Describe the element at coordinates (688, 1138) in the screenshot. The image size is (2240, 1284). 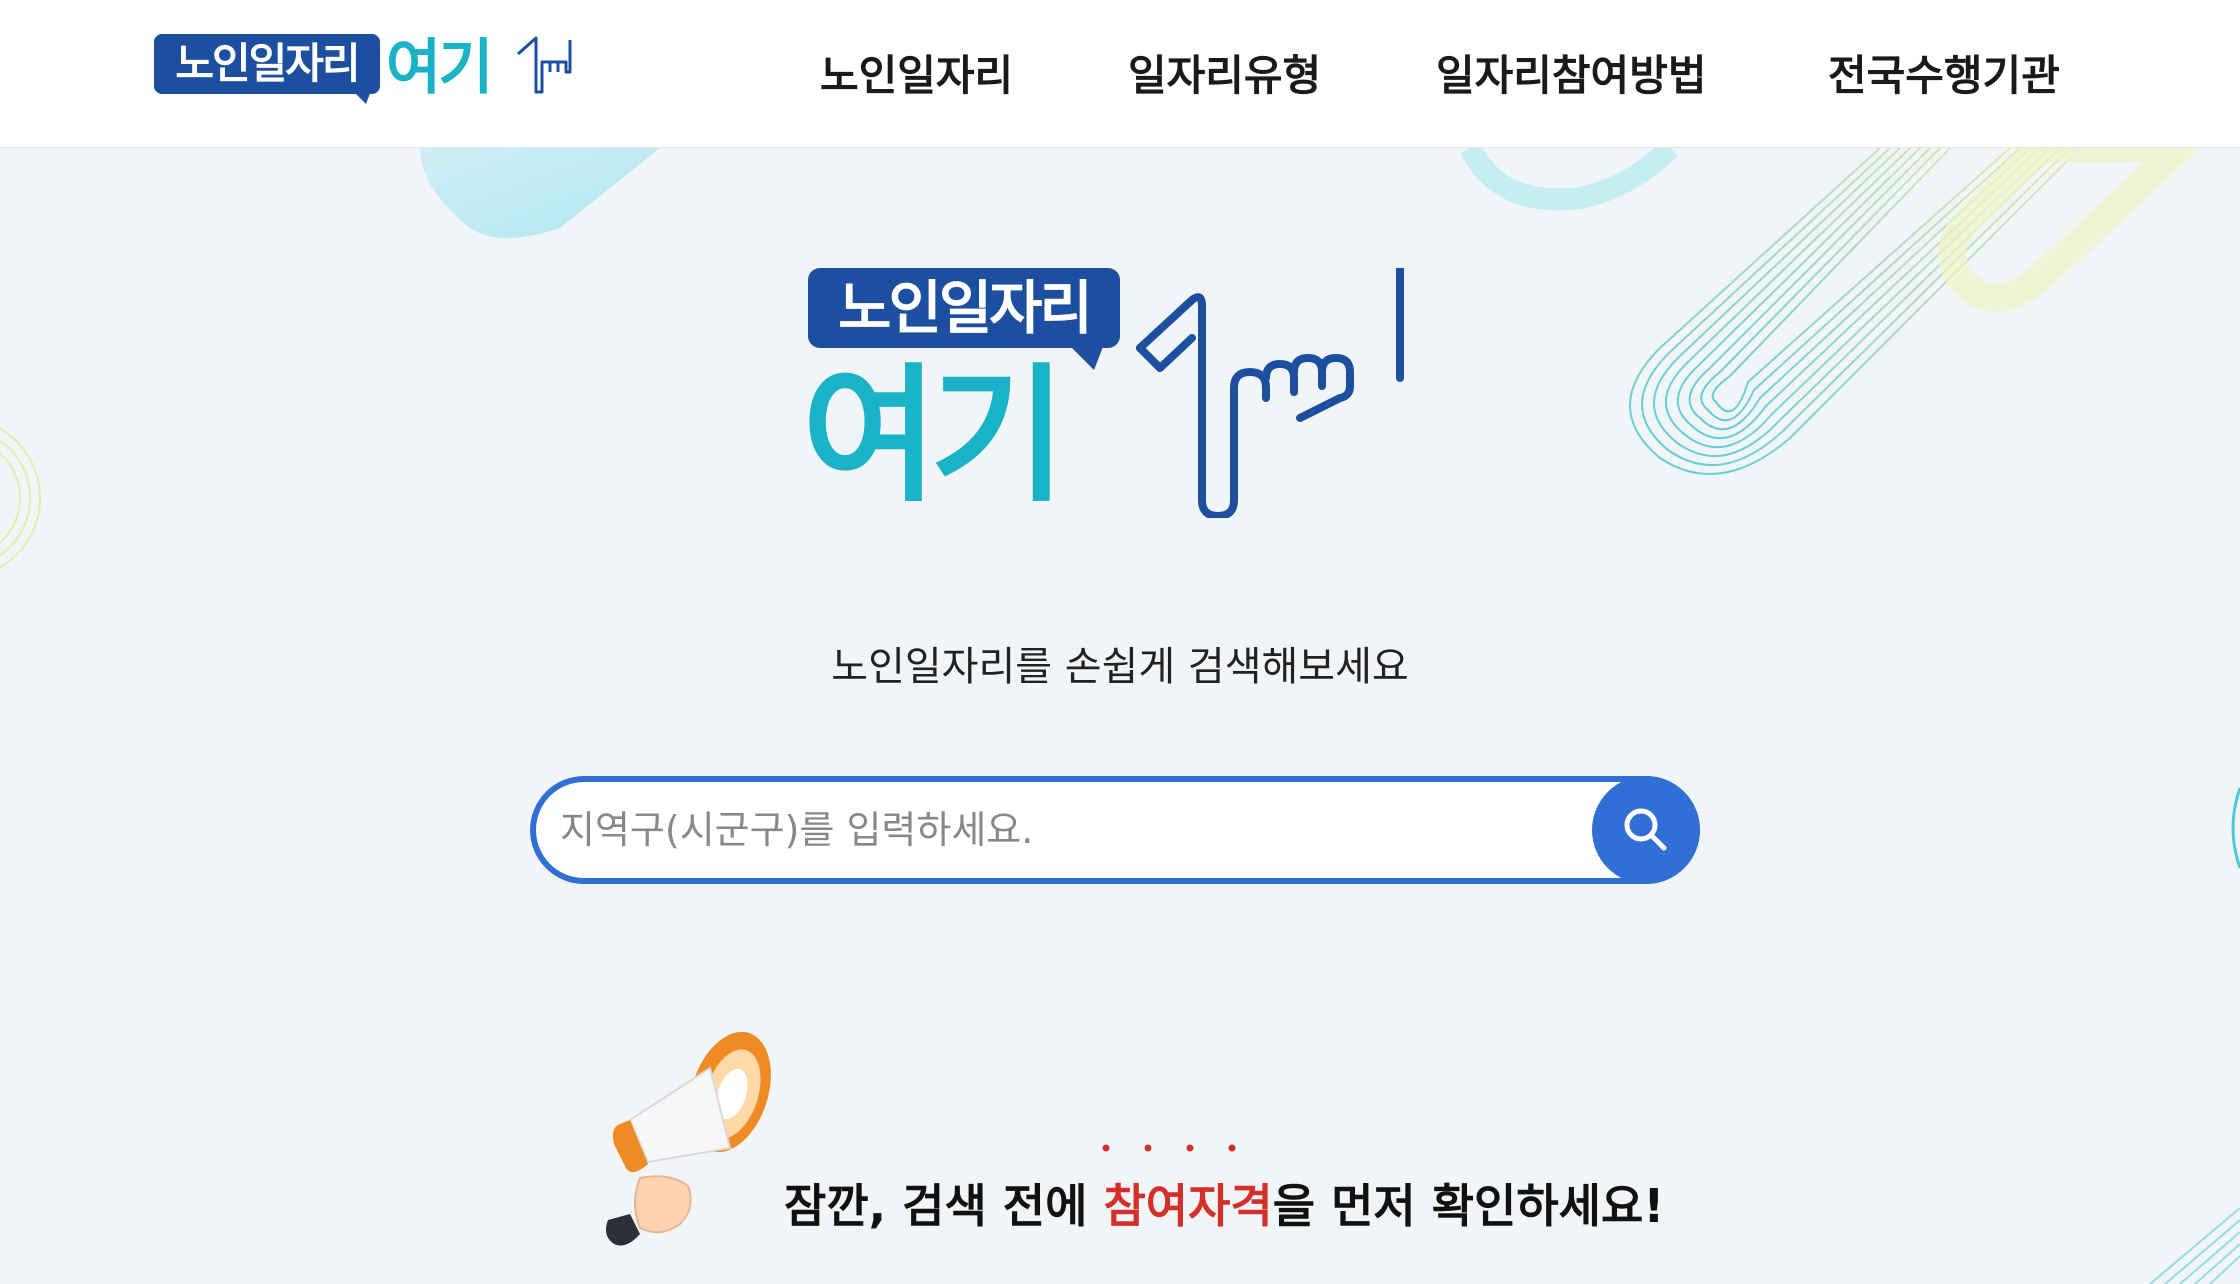
I see `megaphone-icon` at that location.